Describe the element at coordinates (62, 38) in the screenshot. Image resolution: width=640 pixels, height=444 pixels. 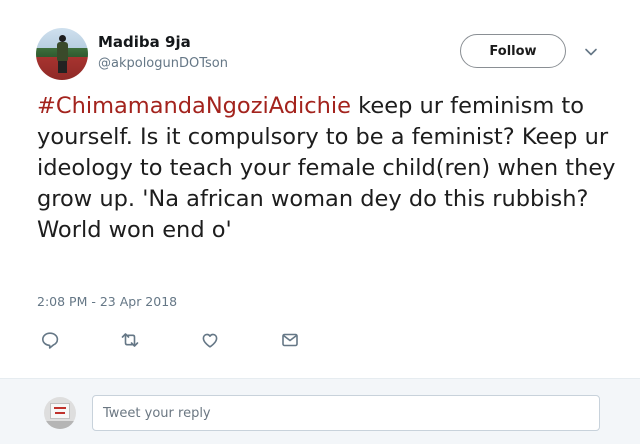
I see `avatar-figure-head` at that location.